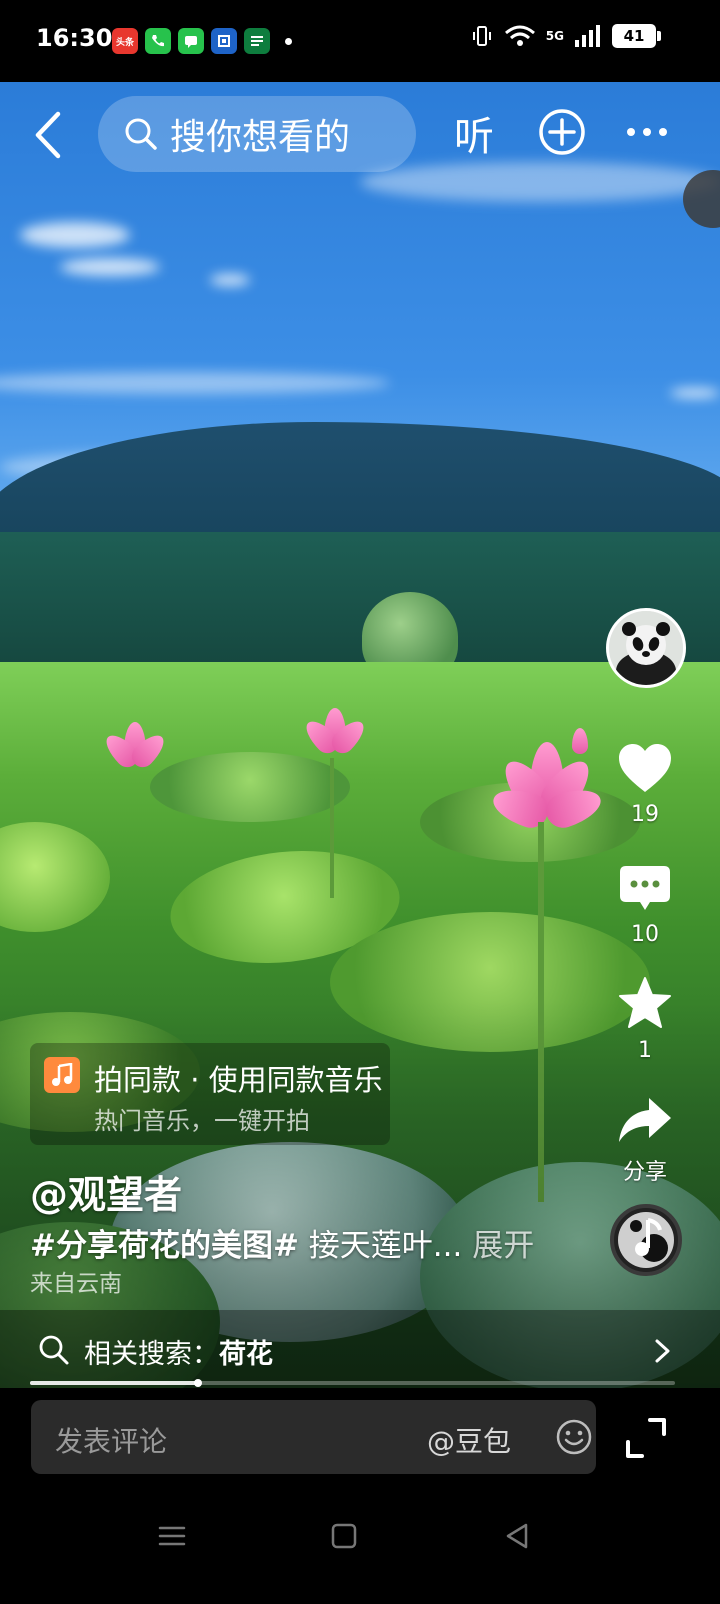  I want to click on search-placeholder: 搜你想看的, so click(260, 137).